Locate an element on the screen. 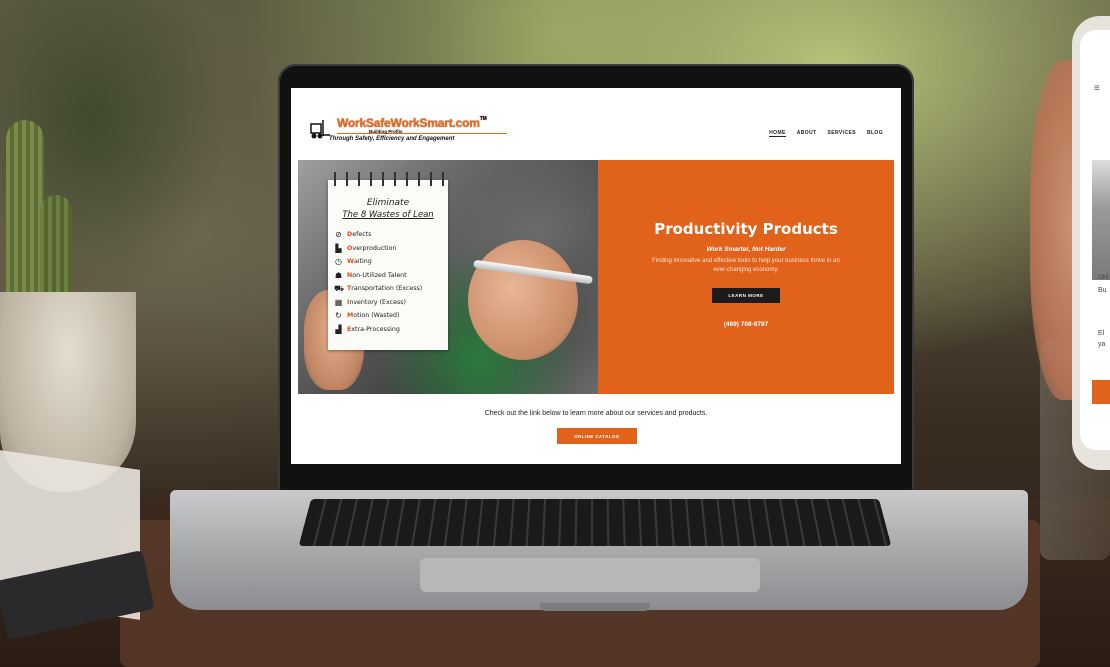 This screenshot has height=667, width=1110. list-item: ↻ Motion (Wasted) is located at coordinates (367, 316).